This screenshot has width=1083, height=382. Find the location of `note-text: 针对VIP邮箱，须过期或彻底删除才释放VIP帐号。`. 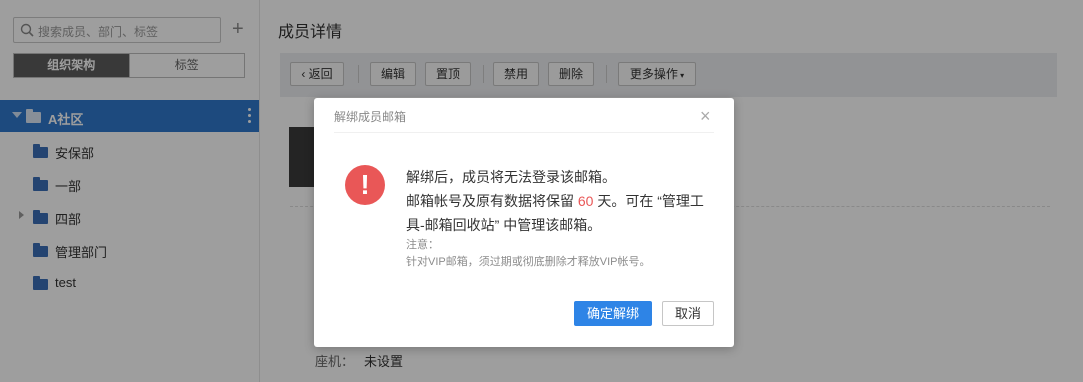

note-text: 针对VIP邮箱，须过期或彻底删除才释放VIP帐号。 is located at coordinates (528, 262).